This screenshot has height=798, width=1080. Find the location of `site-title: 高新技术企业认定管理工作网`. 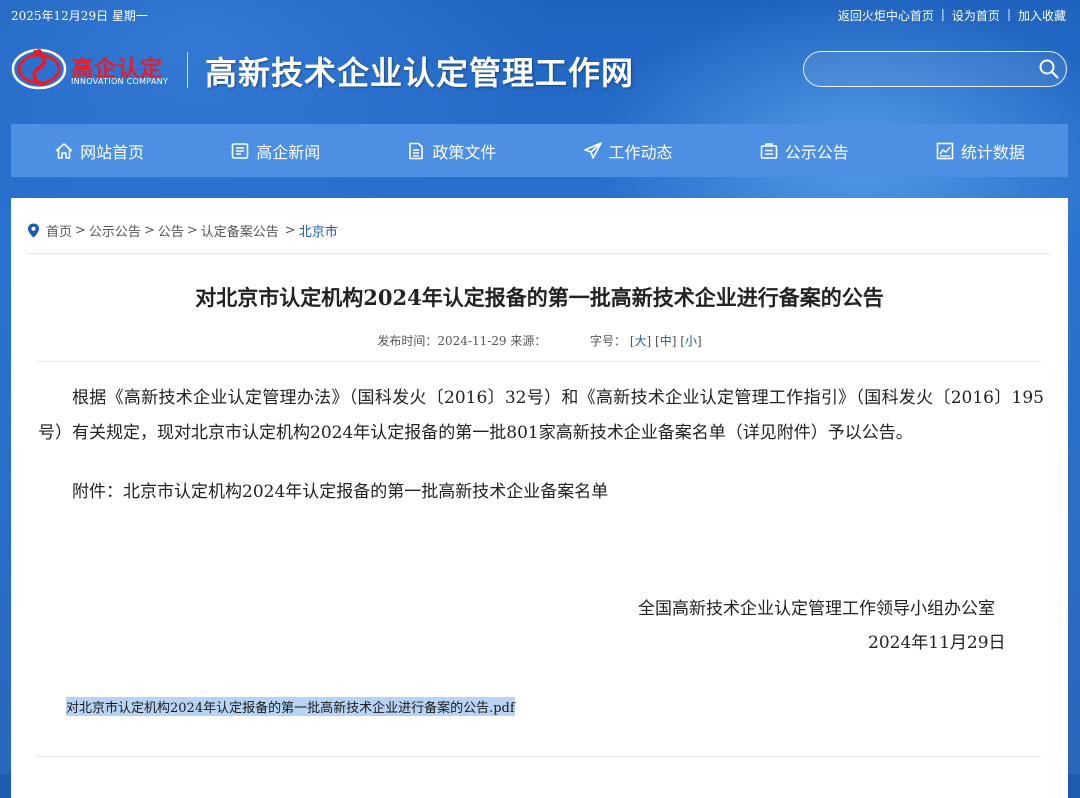

site-title: 高新技术企业认定管理工作网 is located at coordinates (420, 73).